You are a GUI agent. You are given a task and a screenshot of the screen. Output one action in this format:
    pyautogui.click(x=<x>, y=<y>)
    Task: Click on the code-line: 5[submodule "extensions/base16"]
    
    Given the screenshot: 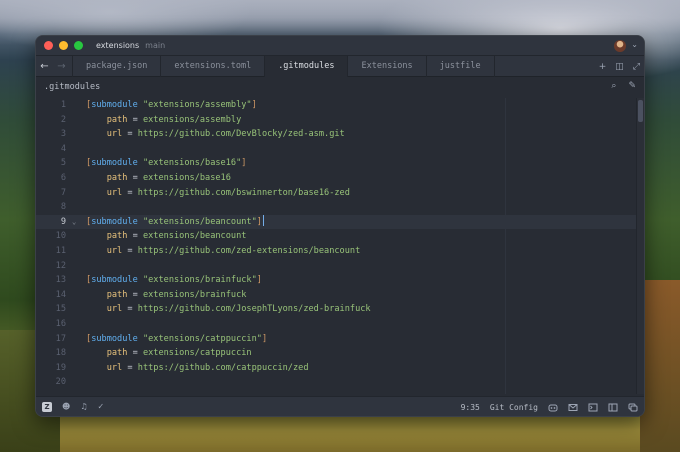 What is the action you would take?
    pyautogui.click(x=340, y=163)
    